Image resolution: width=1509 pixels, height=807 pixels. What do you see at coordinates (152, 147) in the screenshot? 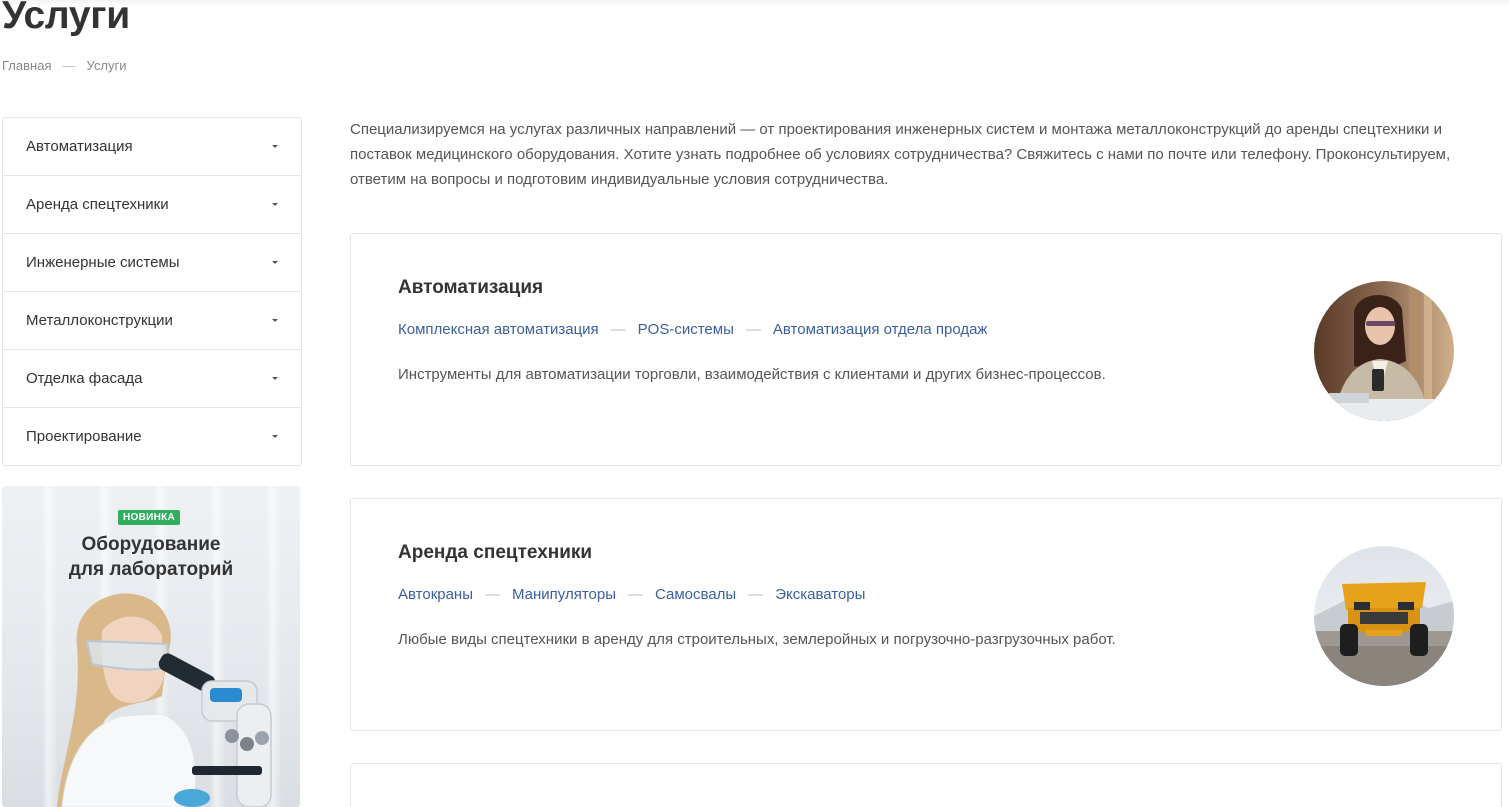
I see `sidebar-item-automation: Автоматизация` at bounding box center [152, 147].